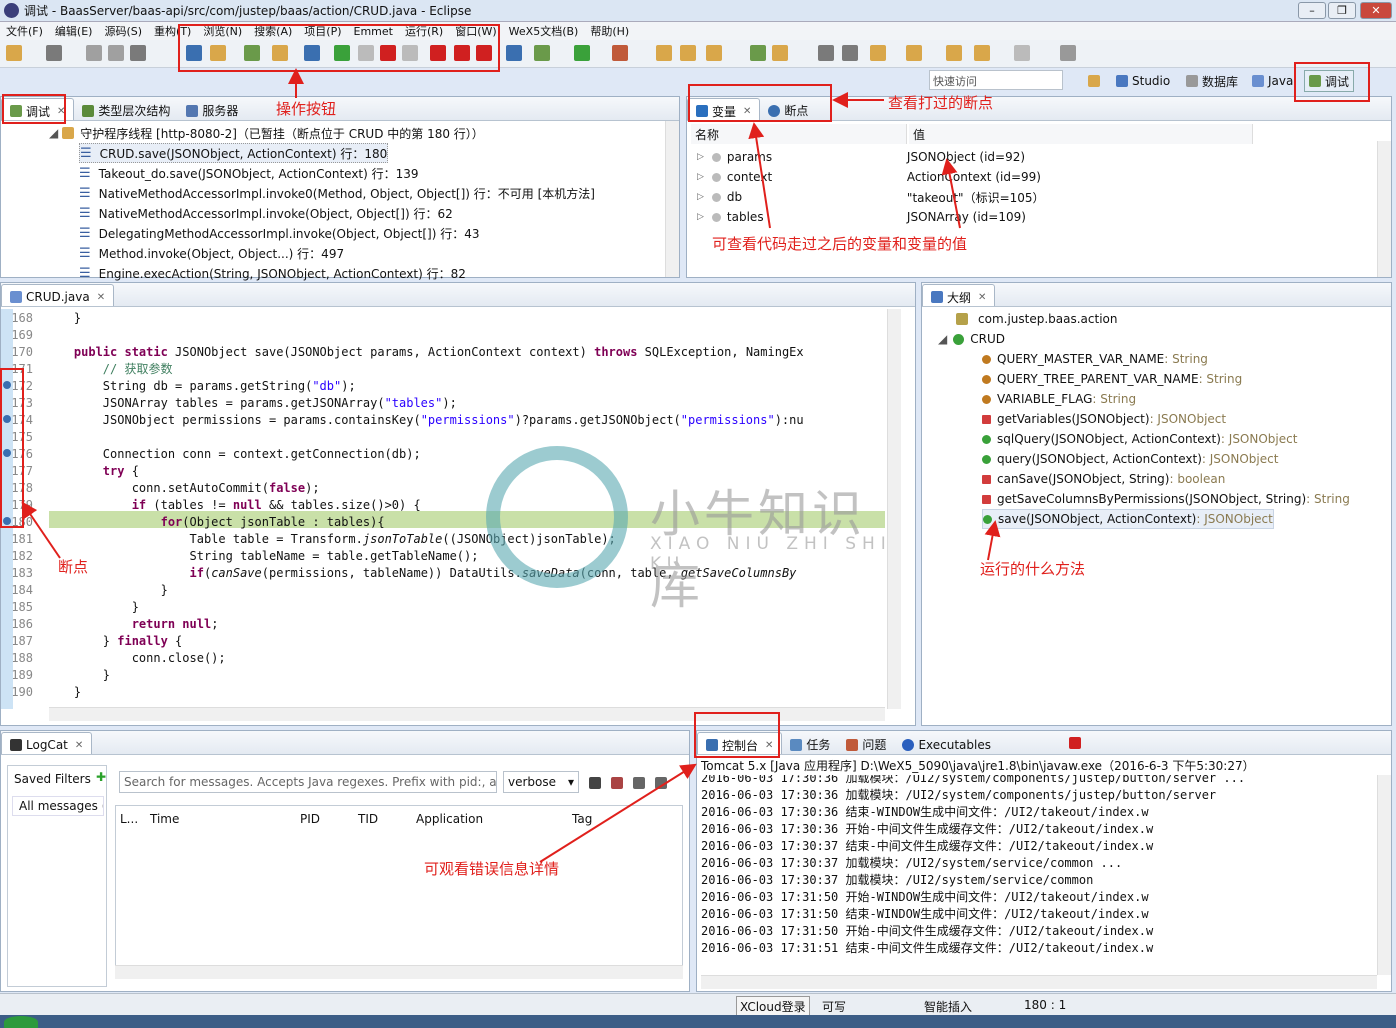 The image size is (1396, 1028). Describe the element at coordinates (1059, 399) in the screenshot. I see `outline-member: VARIABLE_FLAG : String` at that location.